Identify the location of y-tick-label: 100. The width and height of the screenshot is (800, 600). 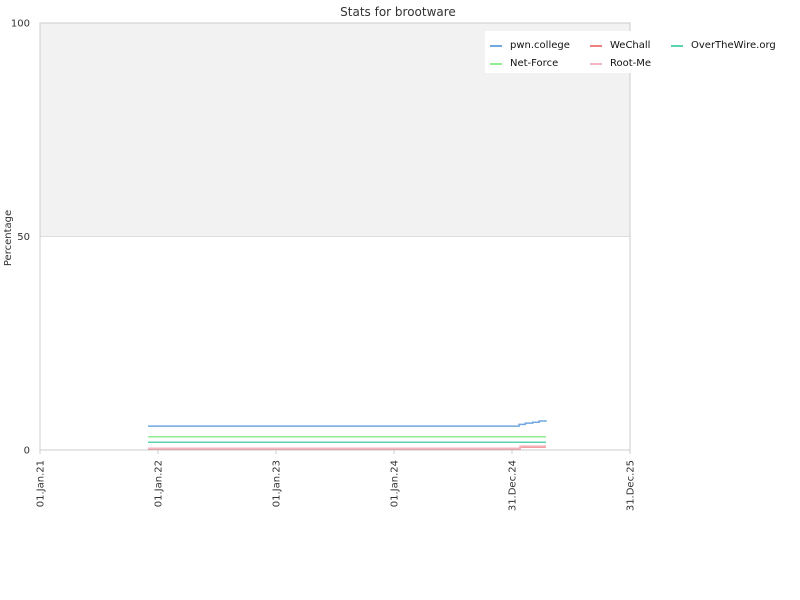
(20, 24).